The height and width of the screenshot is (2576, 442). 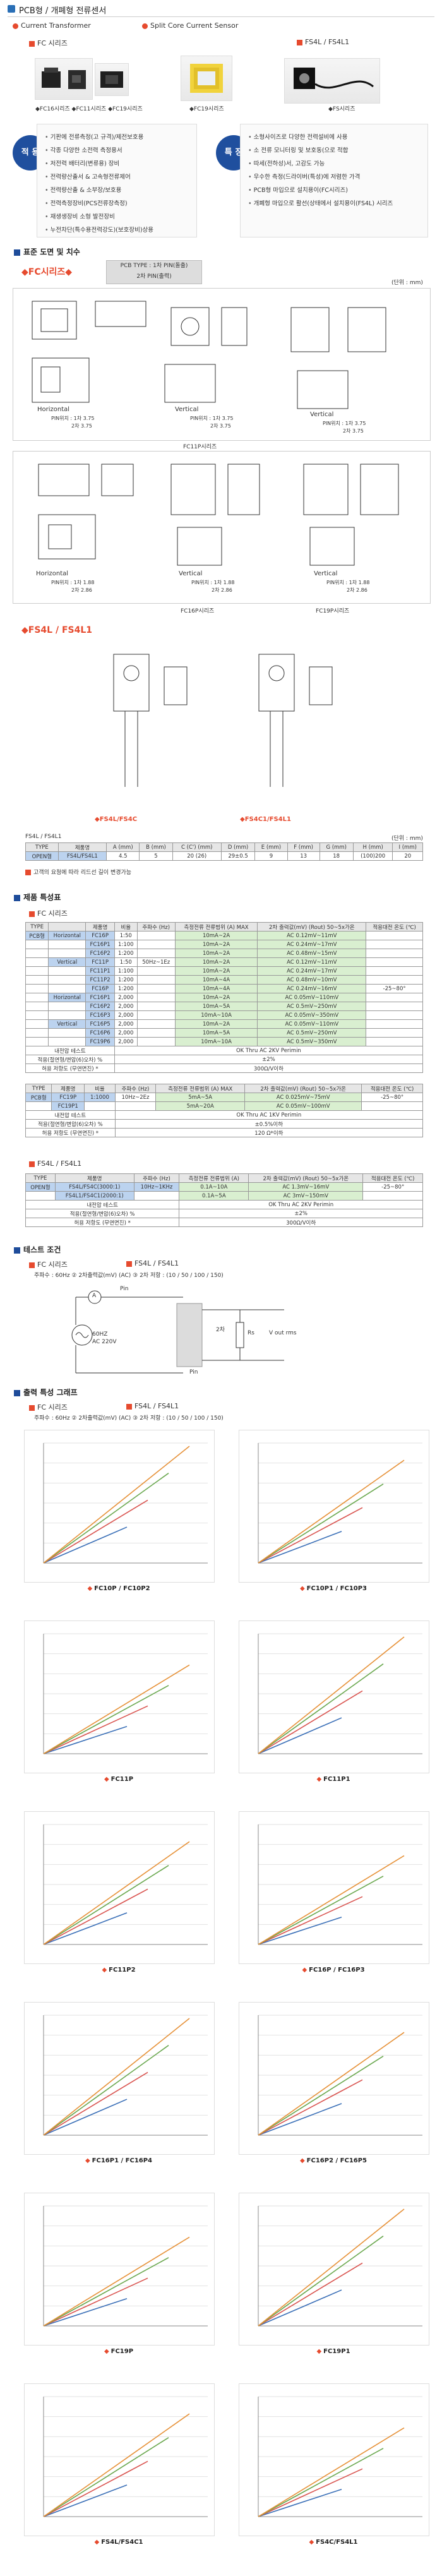 I want to click on use-list-item: 기판에 전류측정(고 규격)/제전보호용, so click(x=117, y=137).